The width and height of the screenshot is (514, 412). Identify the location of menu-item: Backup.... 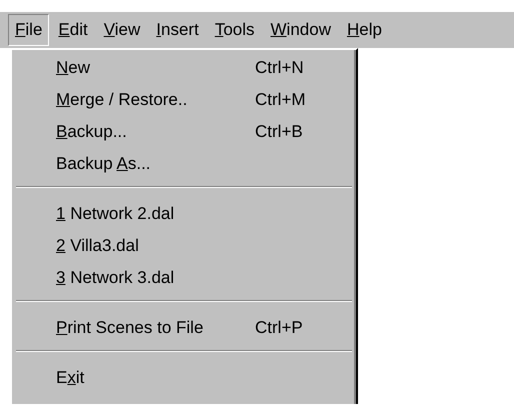
(155, 132).